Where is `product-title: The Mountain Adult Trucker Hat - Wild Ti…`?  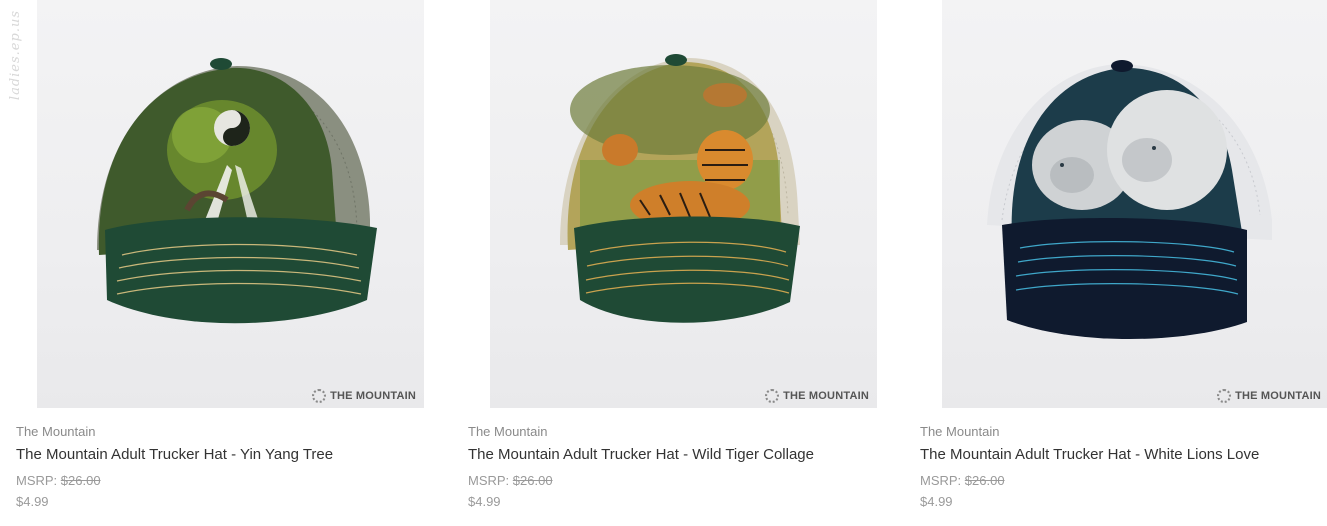 product-title: The Mountain Adult Trucker Hat - Wild Ti… is located at coordinates (641, 454).